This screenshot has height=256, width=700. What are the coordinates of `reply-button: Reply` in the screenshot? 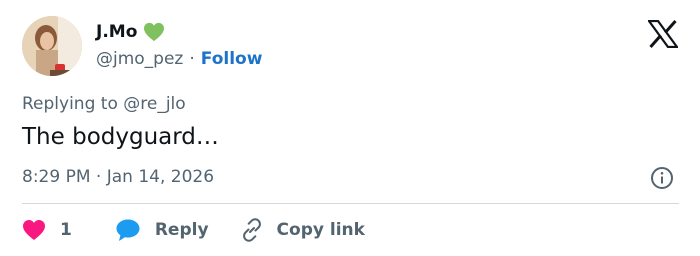 It's located at (162, 230).